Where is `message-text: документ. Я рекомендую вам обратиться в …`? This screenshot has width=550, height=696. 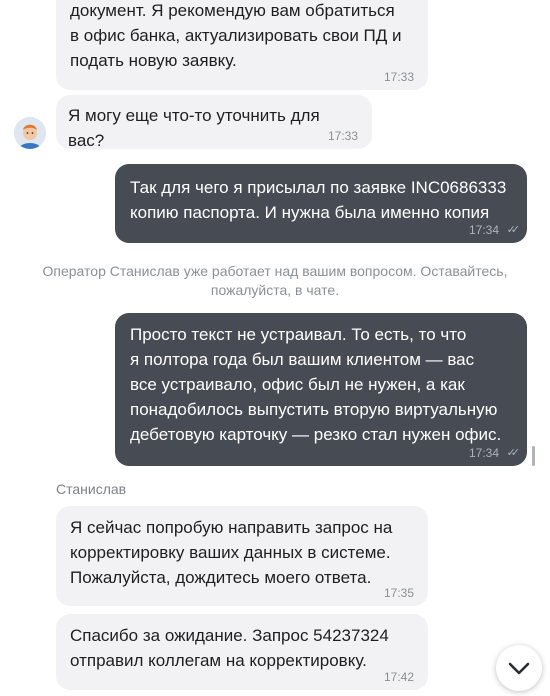 message-text: документ. Я рекомендую вам обратиться в … is located at coordinates (236, 35).